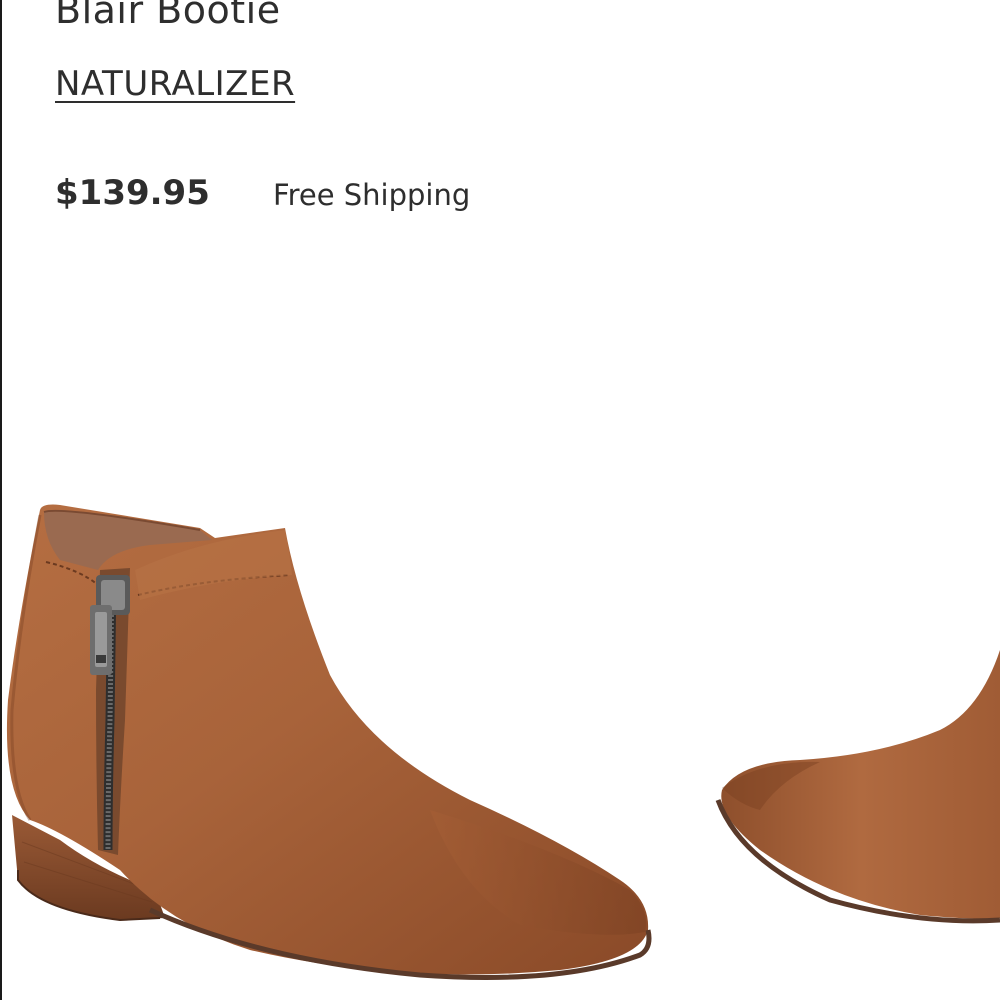 This screenshot has width=1000, height=1000. What do you see at coordinates (175, 84) in the screenshot?
I see `brand-link: NATURALIZER` at bounding box center [175, 84].